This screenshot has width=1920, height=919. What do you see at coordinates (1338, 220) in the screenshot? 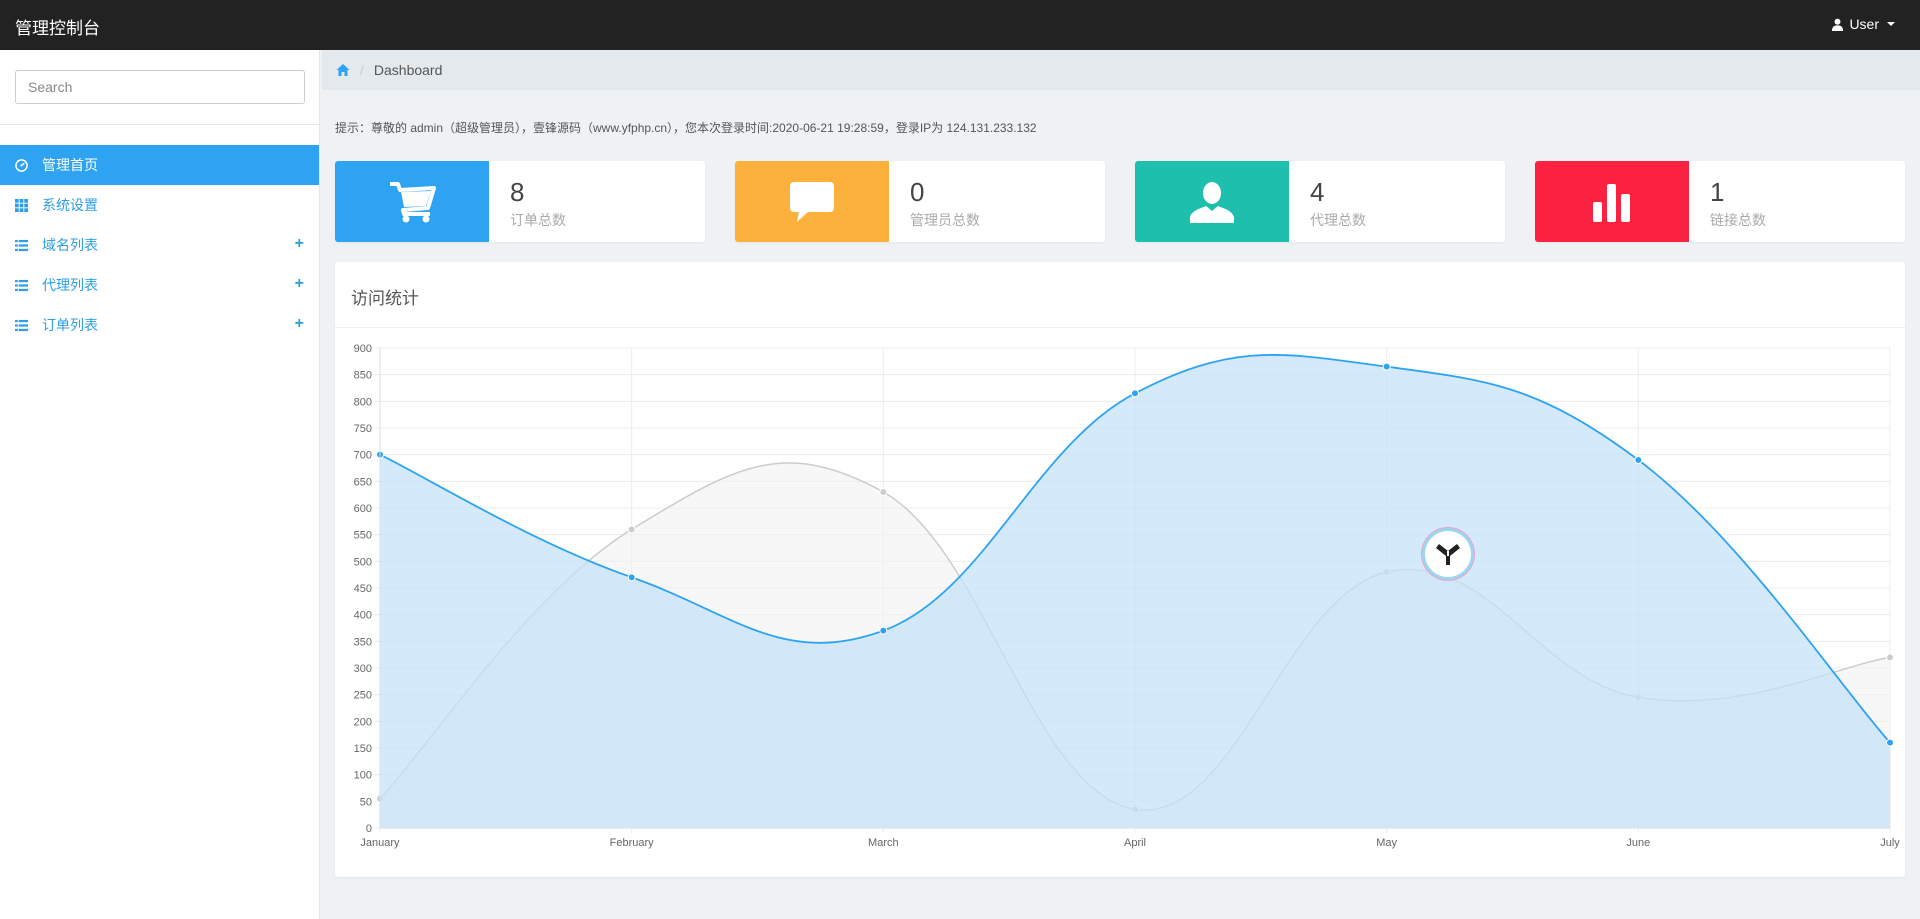
I see `stat-label: 代理总数` at bounding box center [1338, 220].